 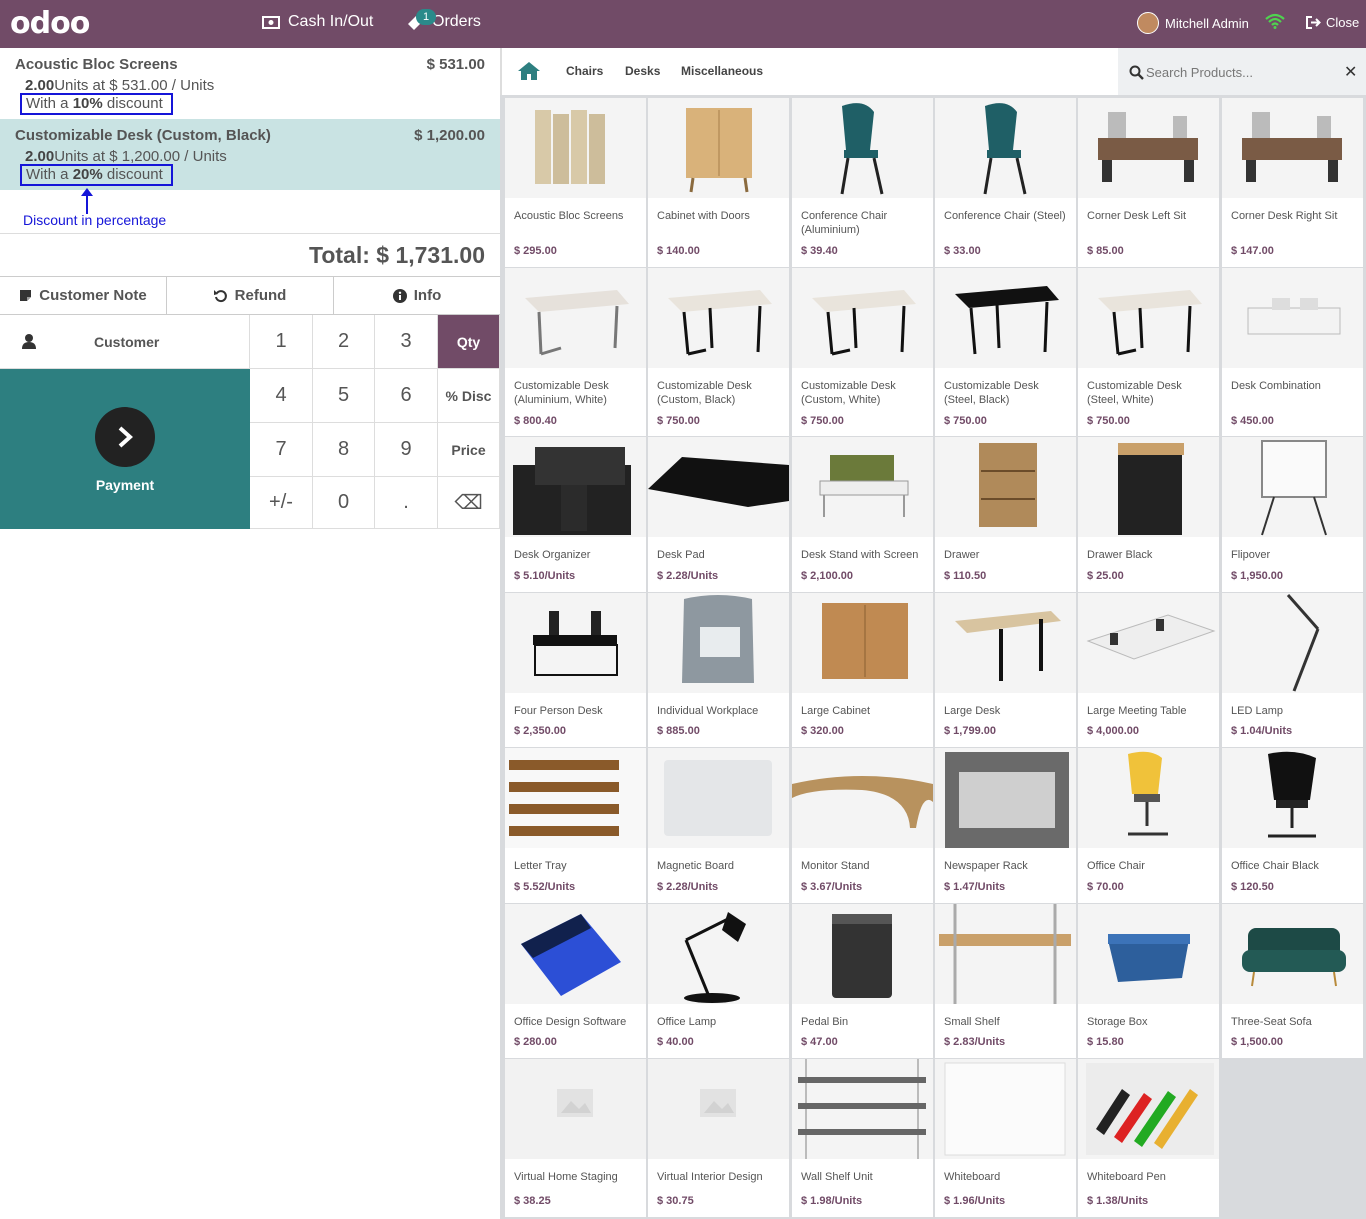 I want to click on product-card: Individual Workplace $ 885.00, so click(x=718, y=670).